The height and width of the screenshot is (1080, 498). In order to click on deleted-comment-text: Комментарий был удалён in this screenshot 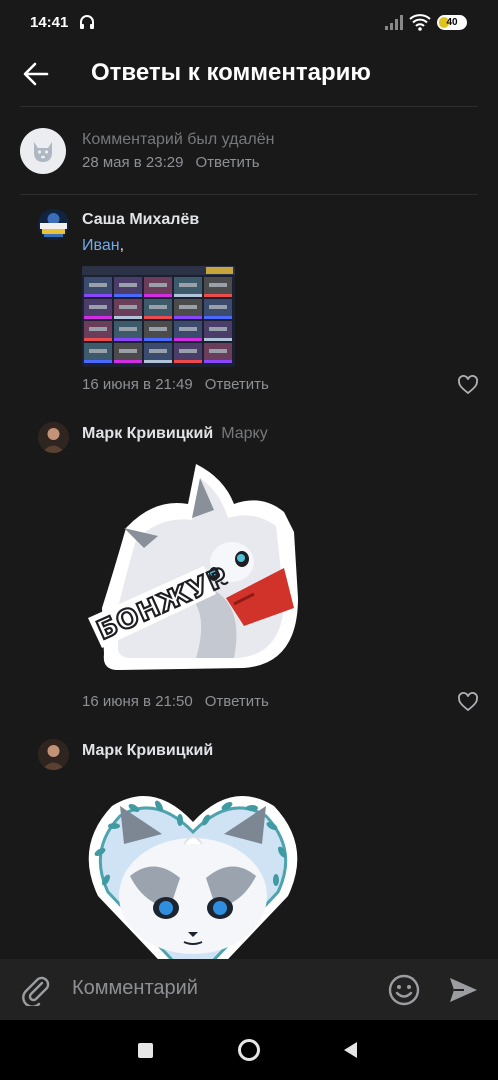, I will do `click(178, 139)`.